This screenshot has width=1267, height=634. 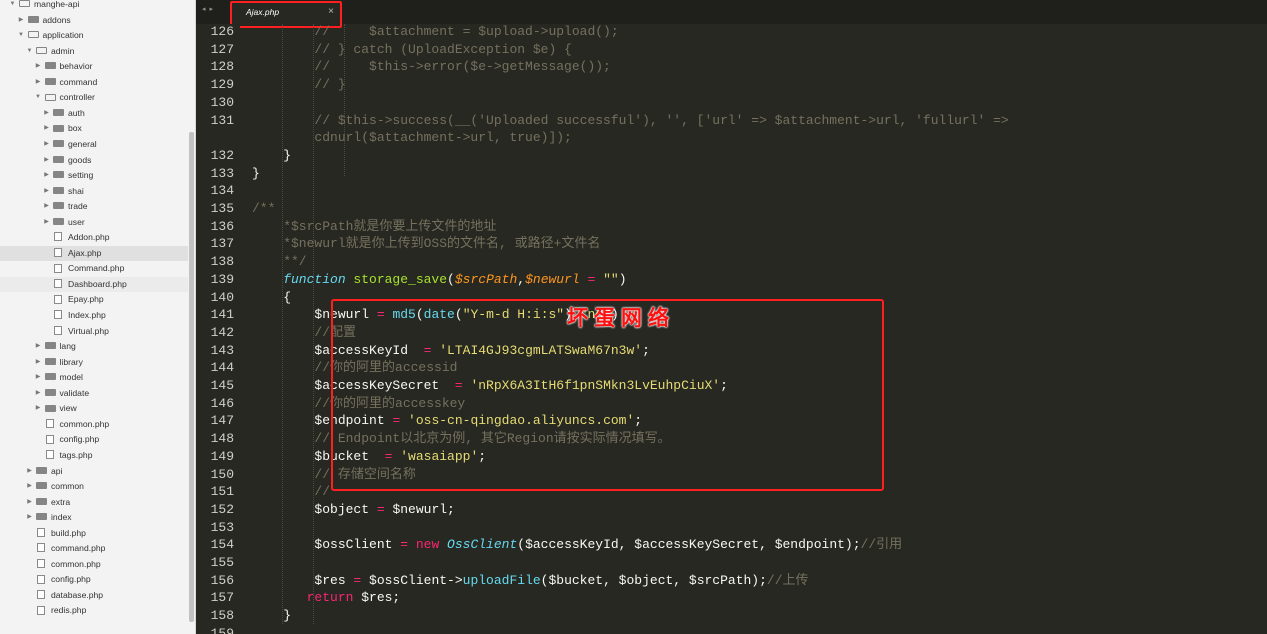 What do you see at coordinates (94, 549) in the screenshot?
I see `tree-file-command-php: command.php` at bounding box center [94, 549].